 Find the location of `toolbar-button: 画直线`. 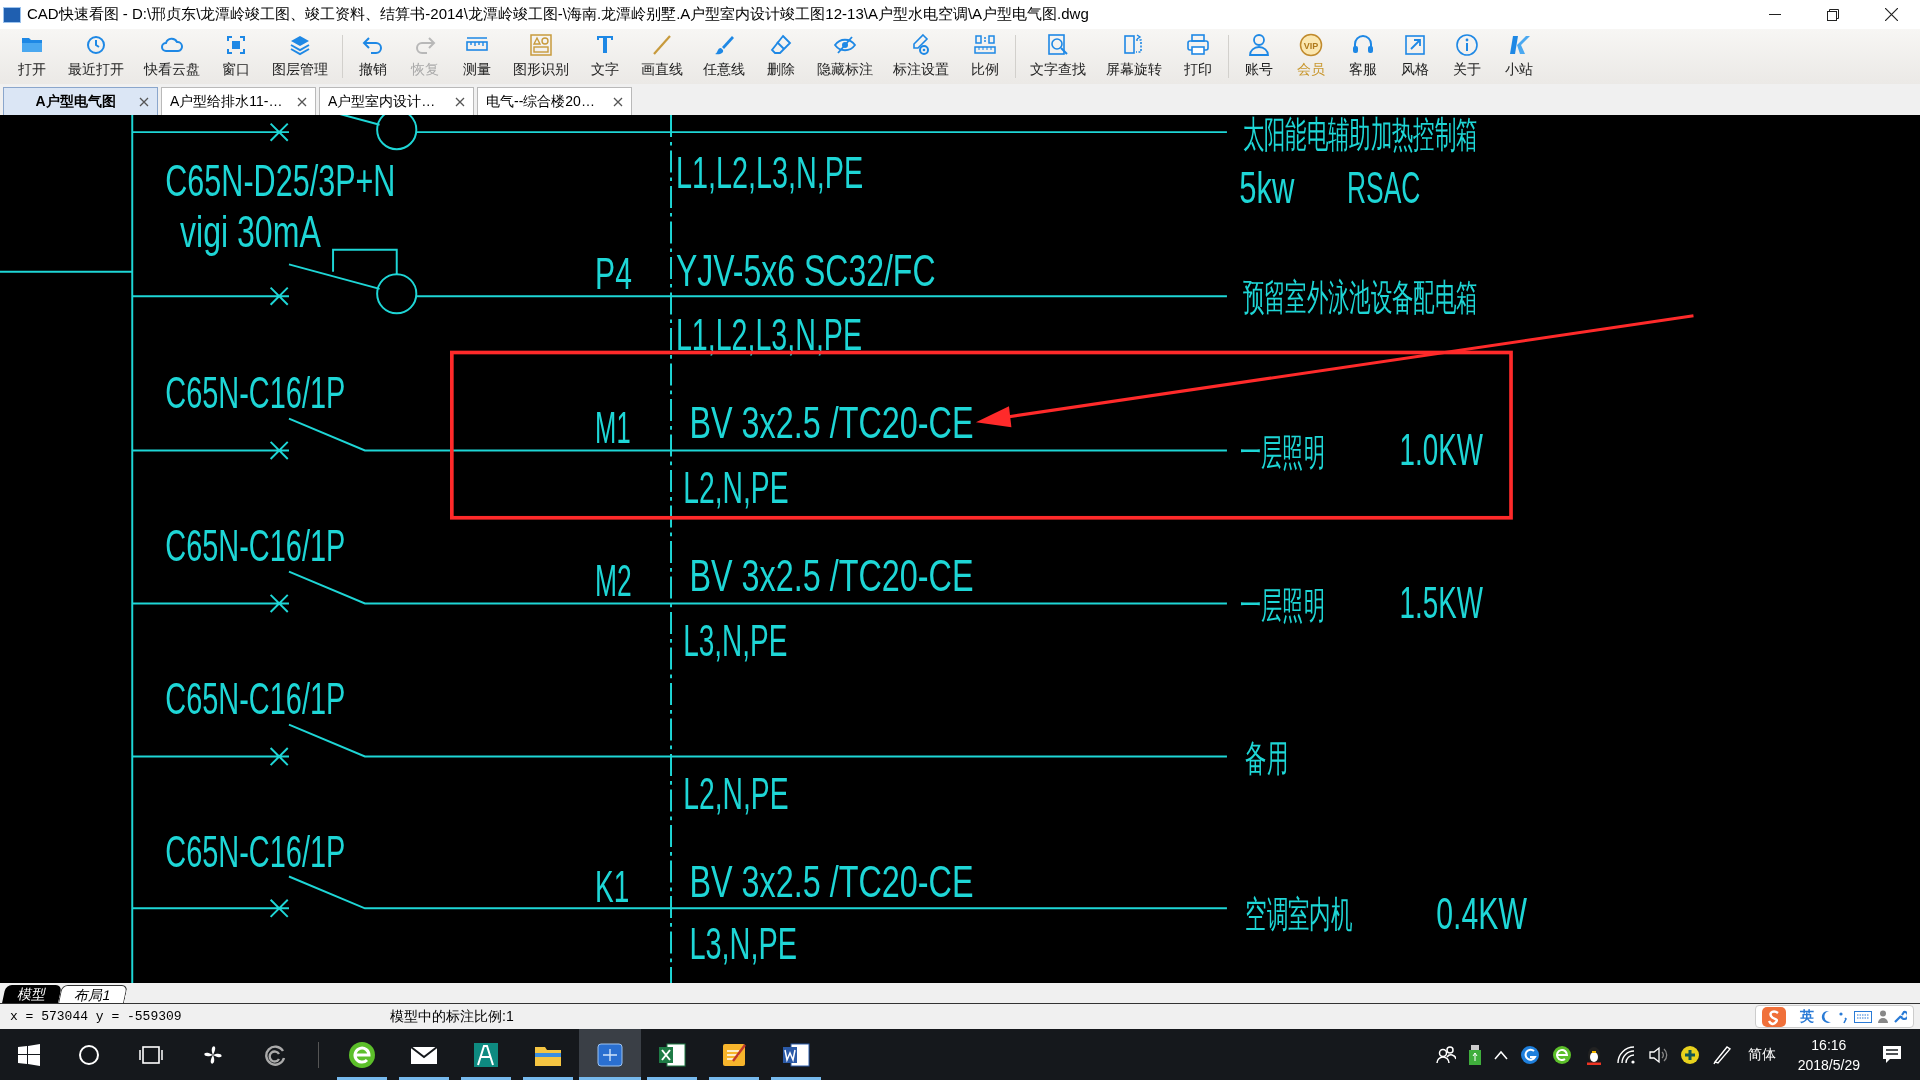

toolbar-button: 画直线 is located at coordinates (662, 56).